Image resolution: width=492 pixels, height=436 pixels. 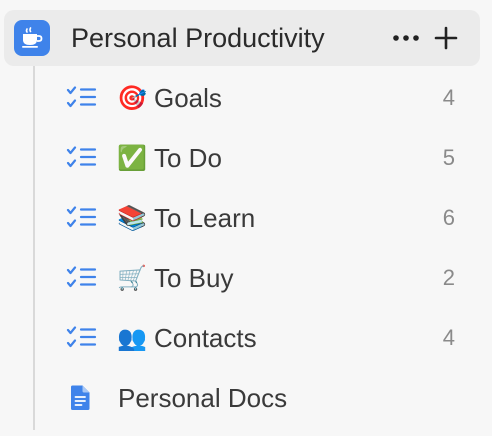 What do you see at coordinates (448, 277) in the screenshot?
I see `item-count-badge: 2` at bounding box center [448, 277].